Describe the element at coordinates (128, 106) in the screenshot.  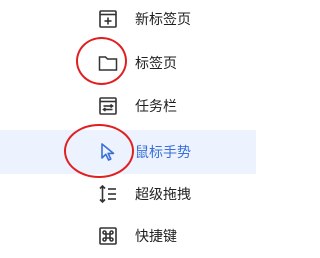
I see `menu-item-taskbar: 任务栏` at that location.